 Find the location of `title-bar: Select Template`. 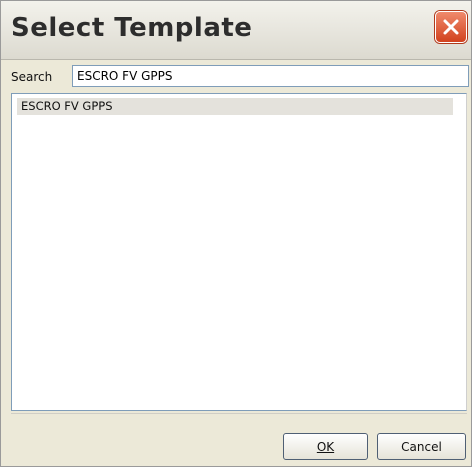

title-bar: Select Template is located at coordinates (236, 30).